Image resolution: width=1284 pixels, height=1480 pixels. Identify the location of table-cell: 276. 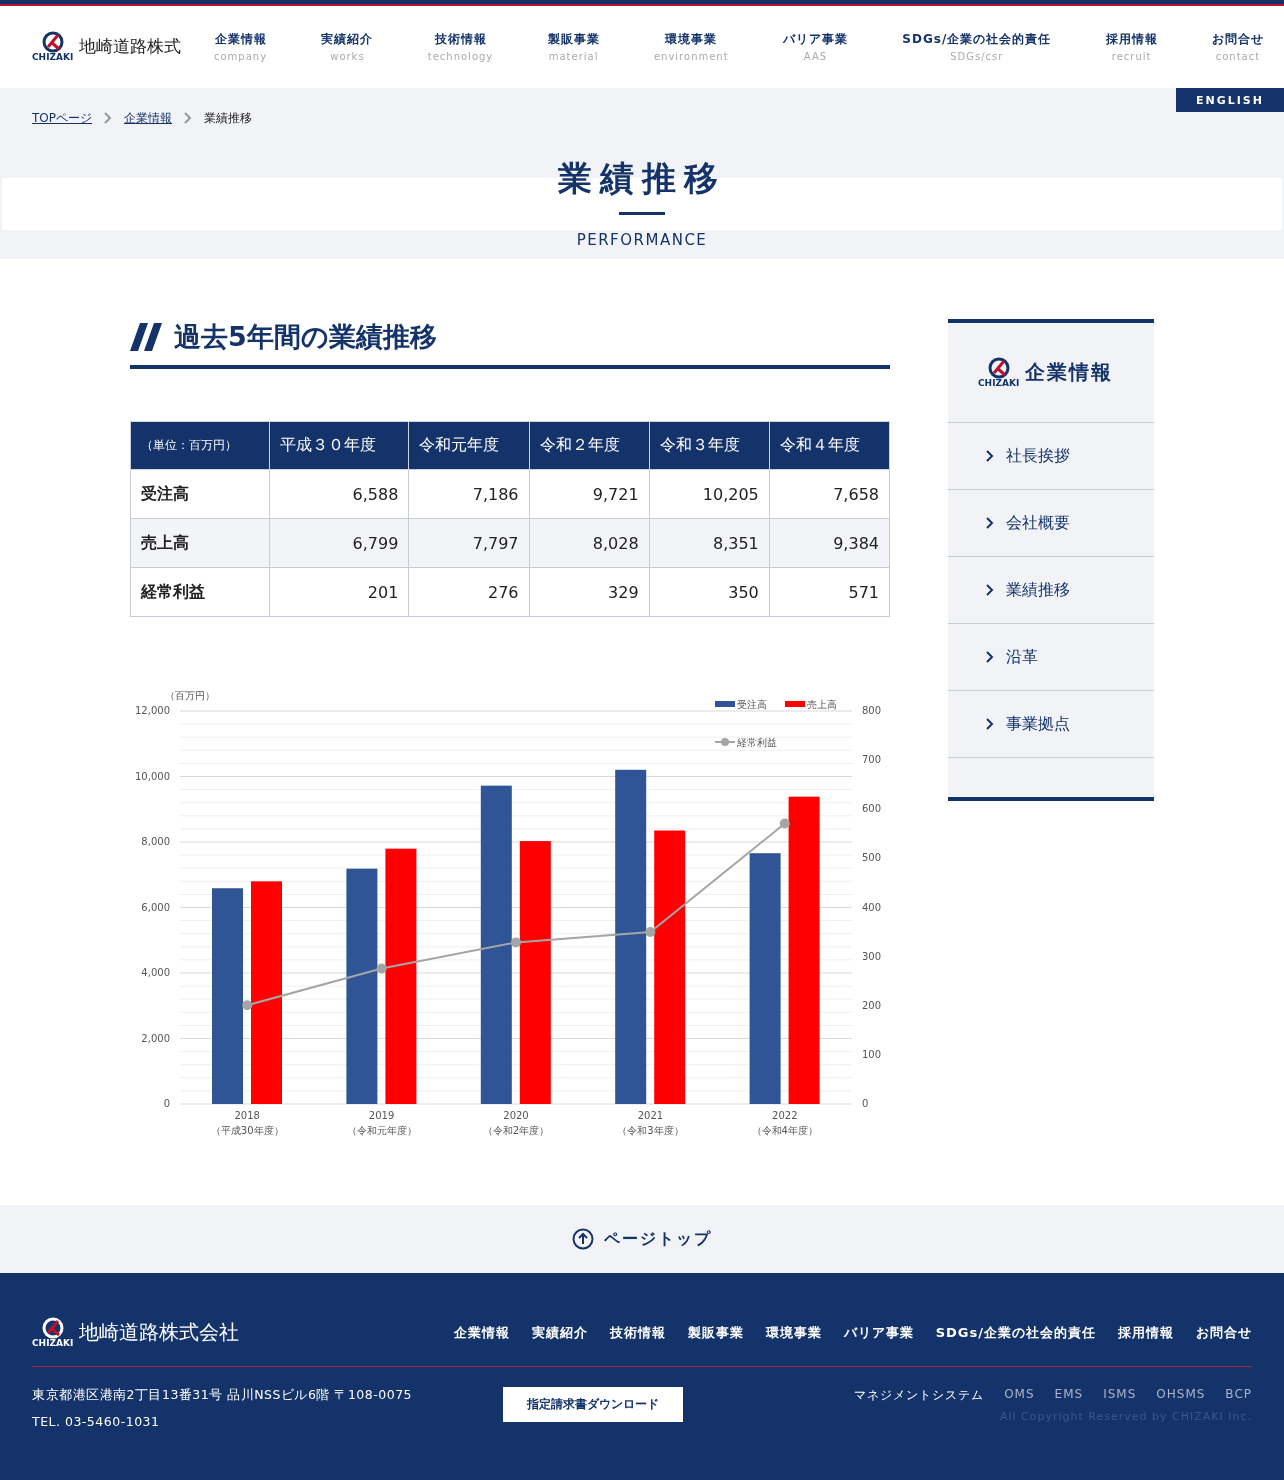
(468, 592).